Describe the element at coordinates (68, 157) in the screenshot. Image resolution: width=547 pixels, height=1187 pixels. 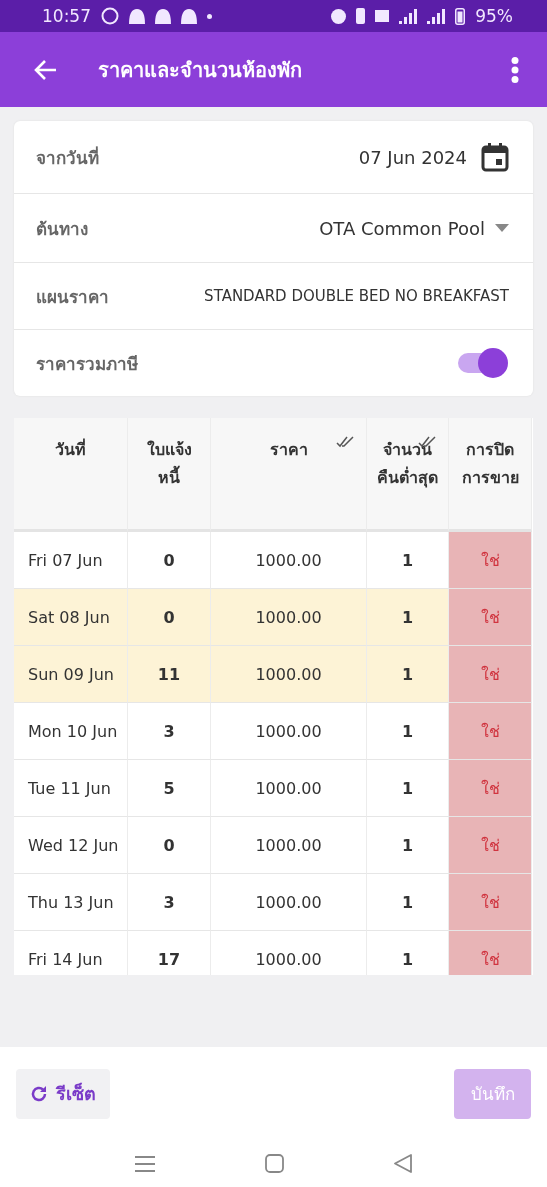
I see `field-label: จากวันที่` at that location.